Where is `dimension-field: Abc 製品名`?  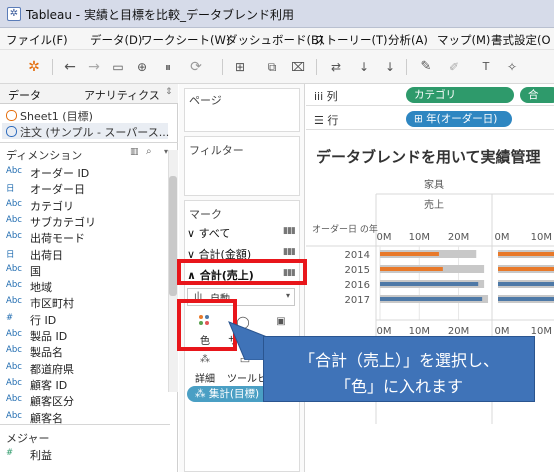 dimension-field: Abc 製品名 is located at coordinates (83, 351).